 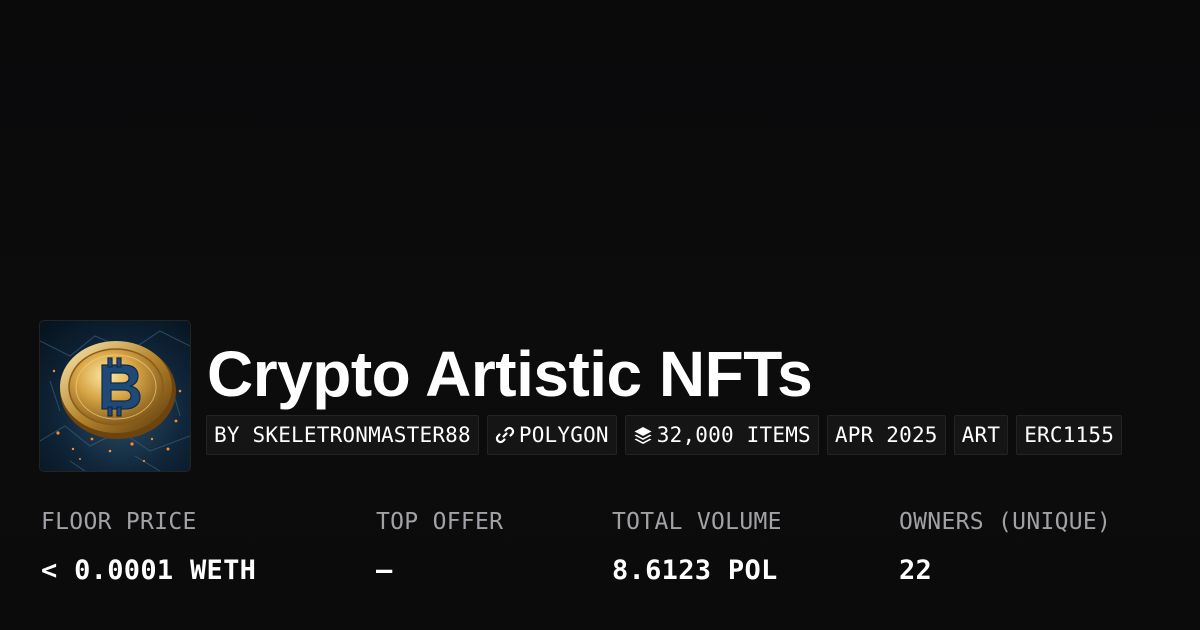 I want to click on bitcoin-coin-icon, so click(x=115, y=396).